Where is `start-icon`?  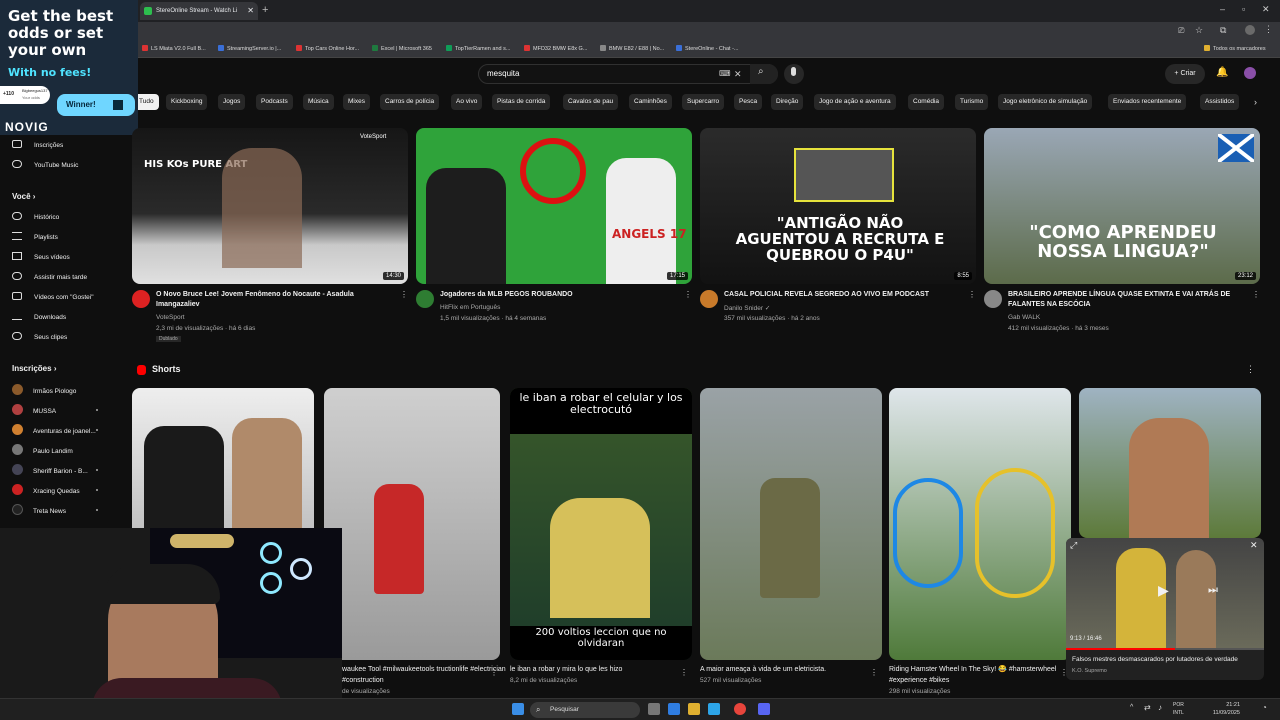
start-icon is located at coordinates (518, 709).